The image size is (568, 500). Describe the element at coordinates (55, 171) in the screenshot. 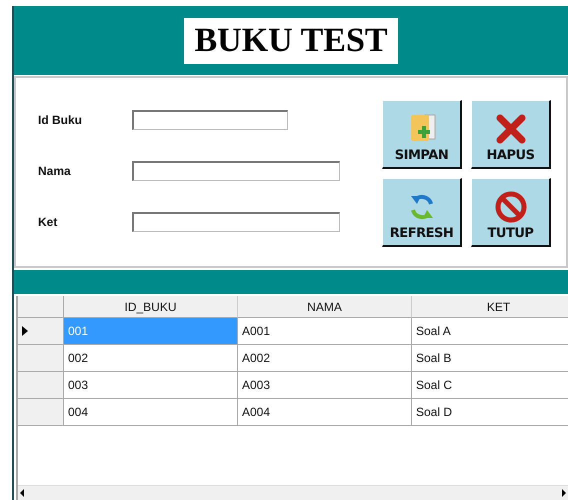

I see `field-label: Nama` at that location.